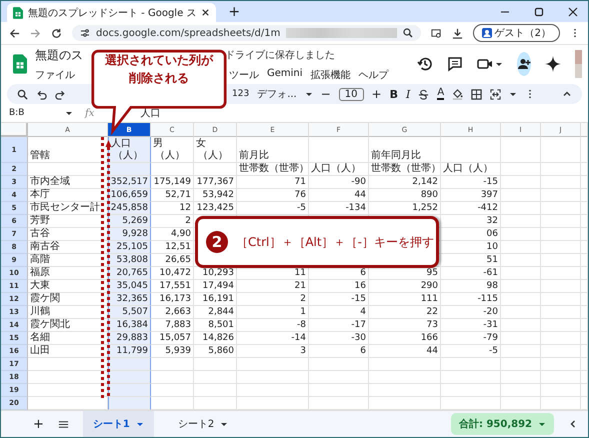 The width and height of the screenshot is (589, 438). What do you see at coordinates (405, 325) in the screenshot?
I see `table-cell: 73` at bounding box center [405, 325].